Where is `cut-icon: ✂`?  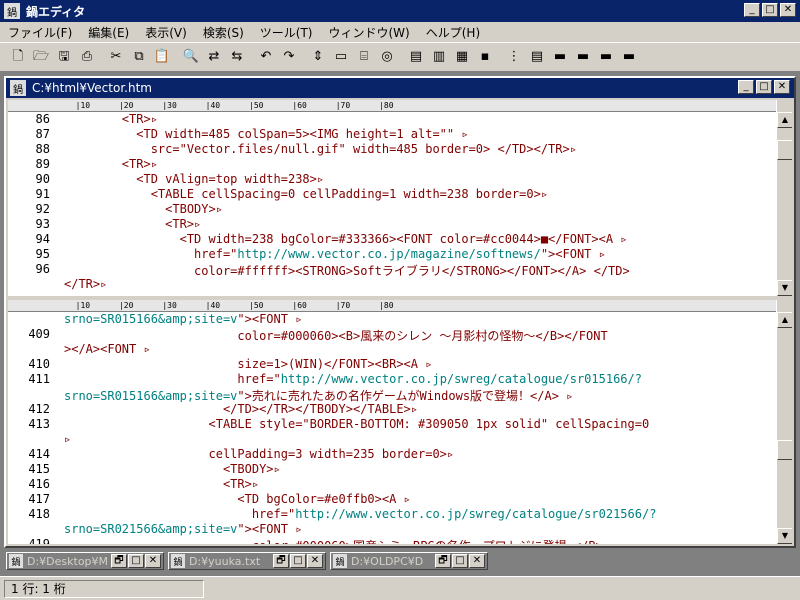
cut-icon: ✂ is located at coordinates (116, 57).